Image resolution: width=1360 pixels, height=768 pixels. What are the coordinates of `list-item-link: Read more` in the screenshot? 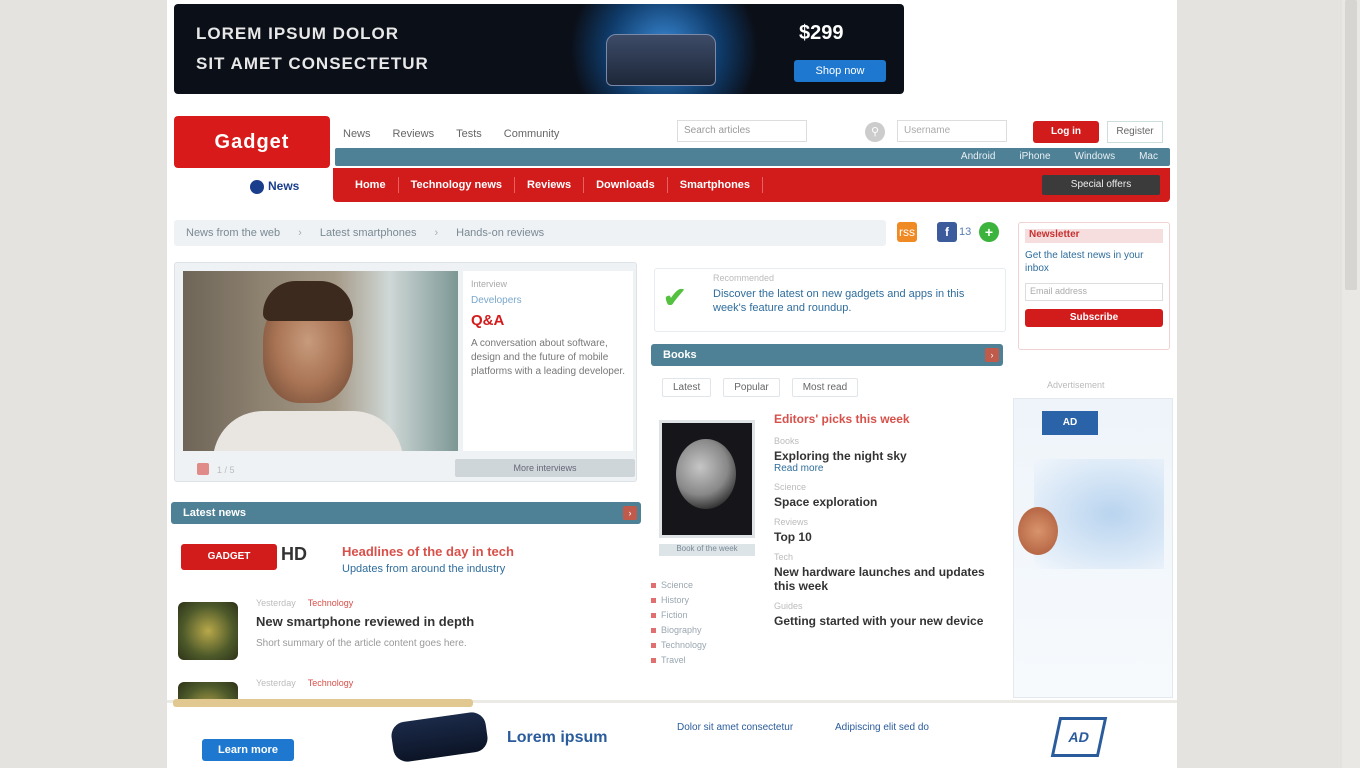 It's located at (889, 468).